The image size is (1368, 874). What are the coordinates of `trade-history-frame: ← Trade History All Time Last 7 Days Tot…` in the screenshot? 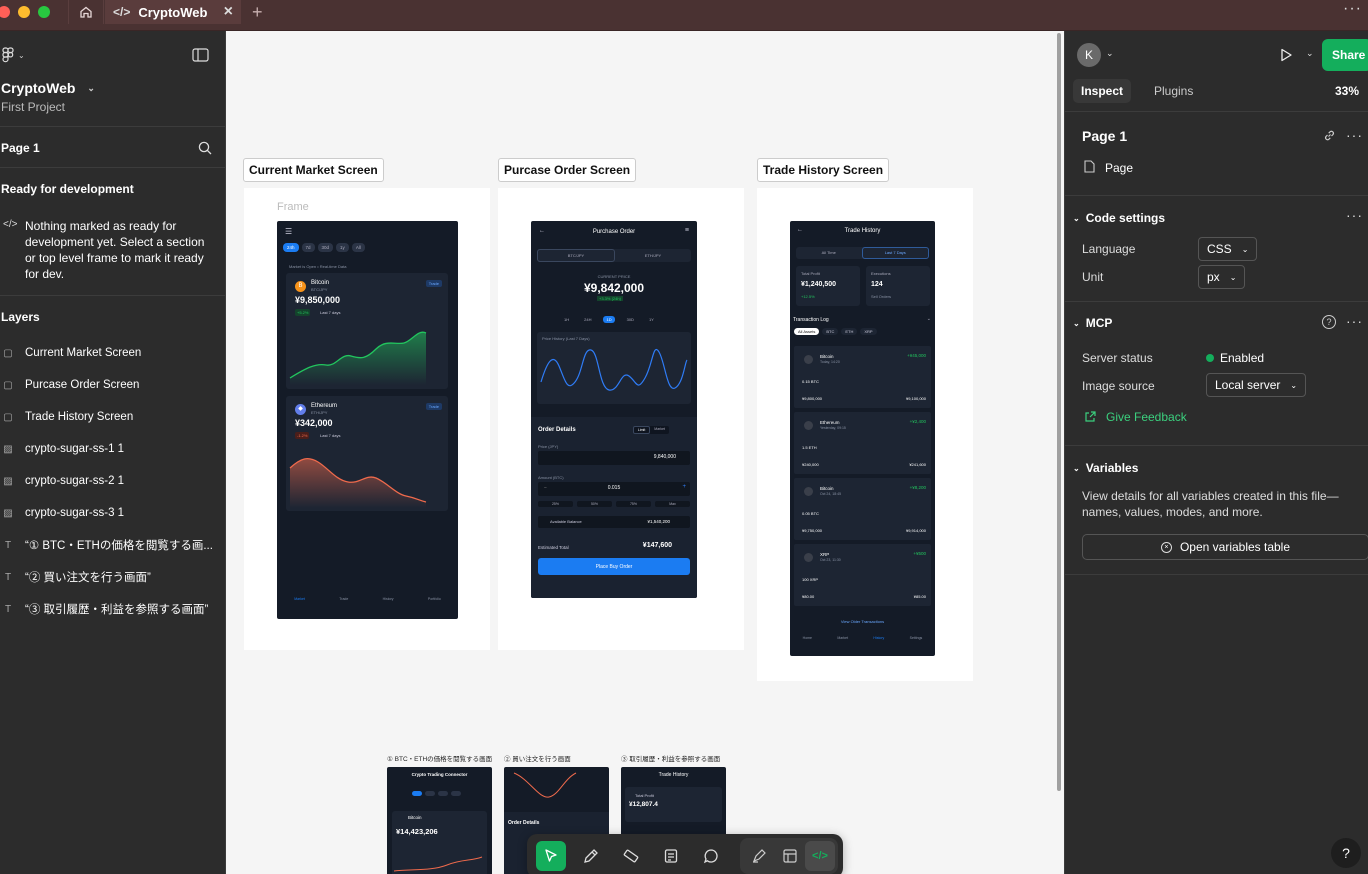 It's located at (865, 434).